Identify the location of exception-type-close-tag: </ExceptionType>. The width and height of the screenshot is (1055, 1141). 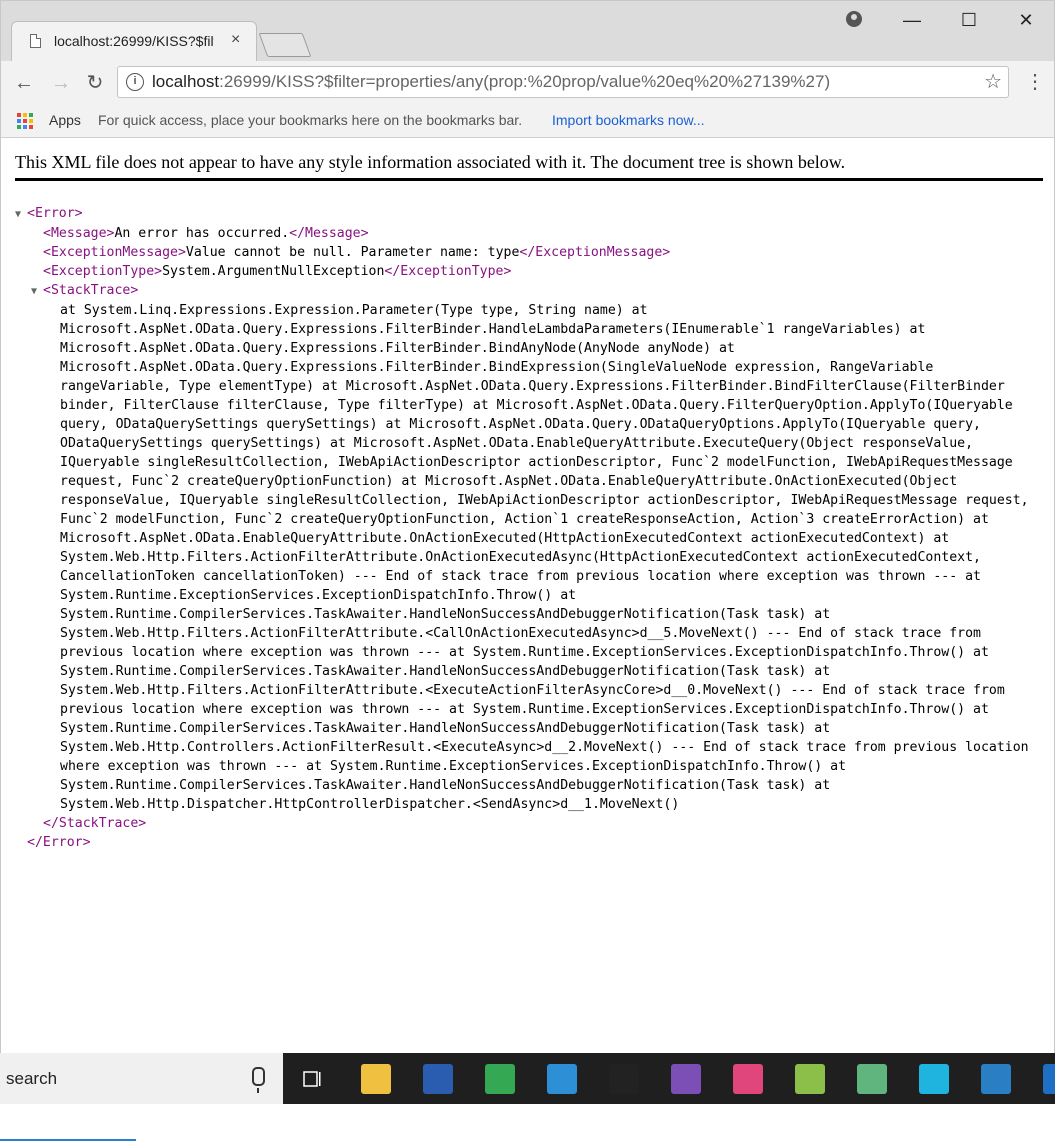
(448, 271).